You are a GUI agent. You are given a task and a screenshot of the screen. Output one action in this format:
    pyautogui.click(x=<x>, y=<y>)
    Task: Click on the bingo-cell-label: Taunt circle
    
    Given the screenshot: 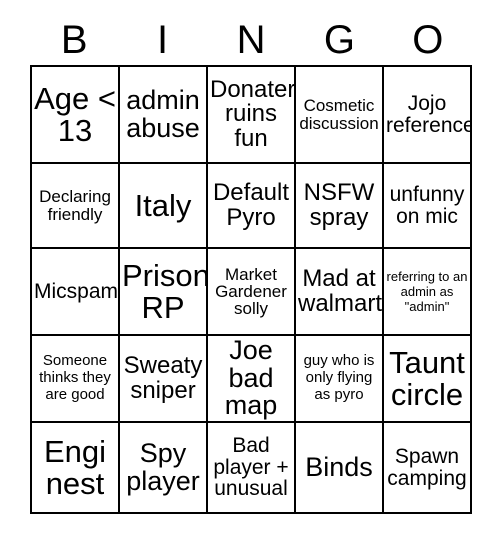 What is the action you would take?
    pyautogui.click(x=427, y=378)
    